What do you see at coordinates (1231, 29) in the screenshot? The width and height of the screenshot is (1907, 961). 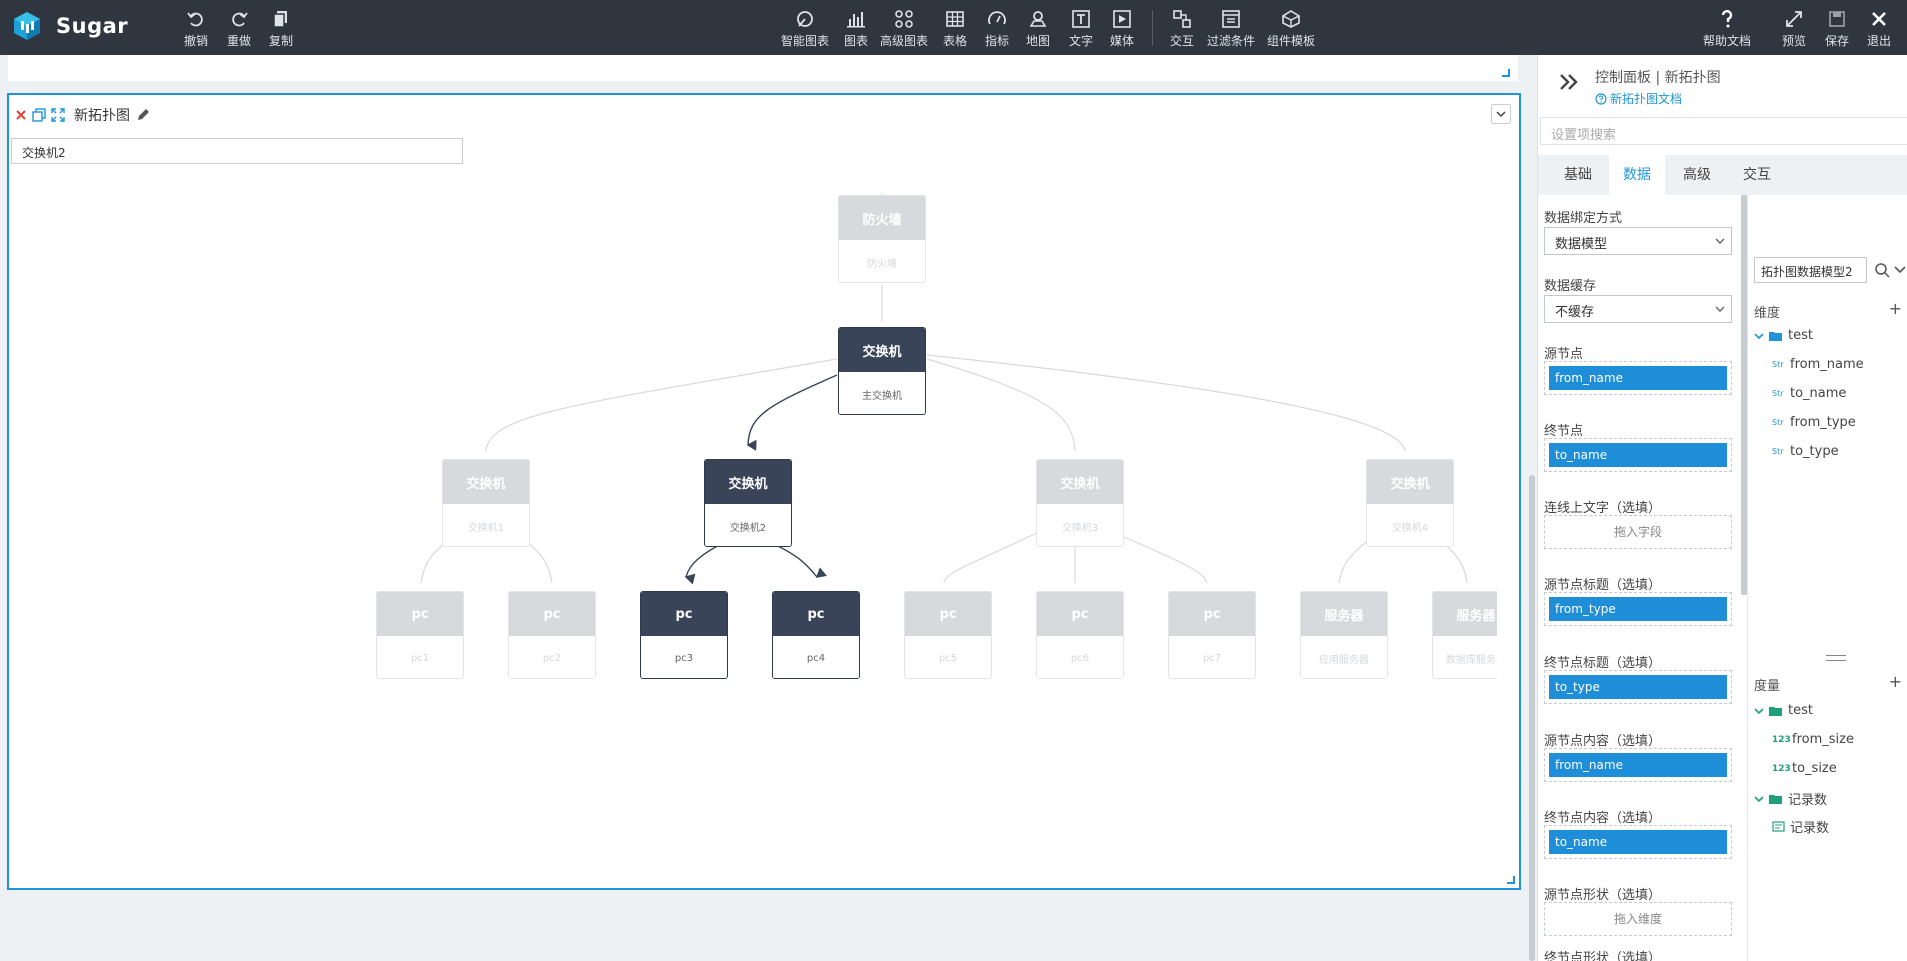 I see `filter-button: 过滤条件` at bounding box center [1231, 29].